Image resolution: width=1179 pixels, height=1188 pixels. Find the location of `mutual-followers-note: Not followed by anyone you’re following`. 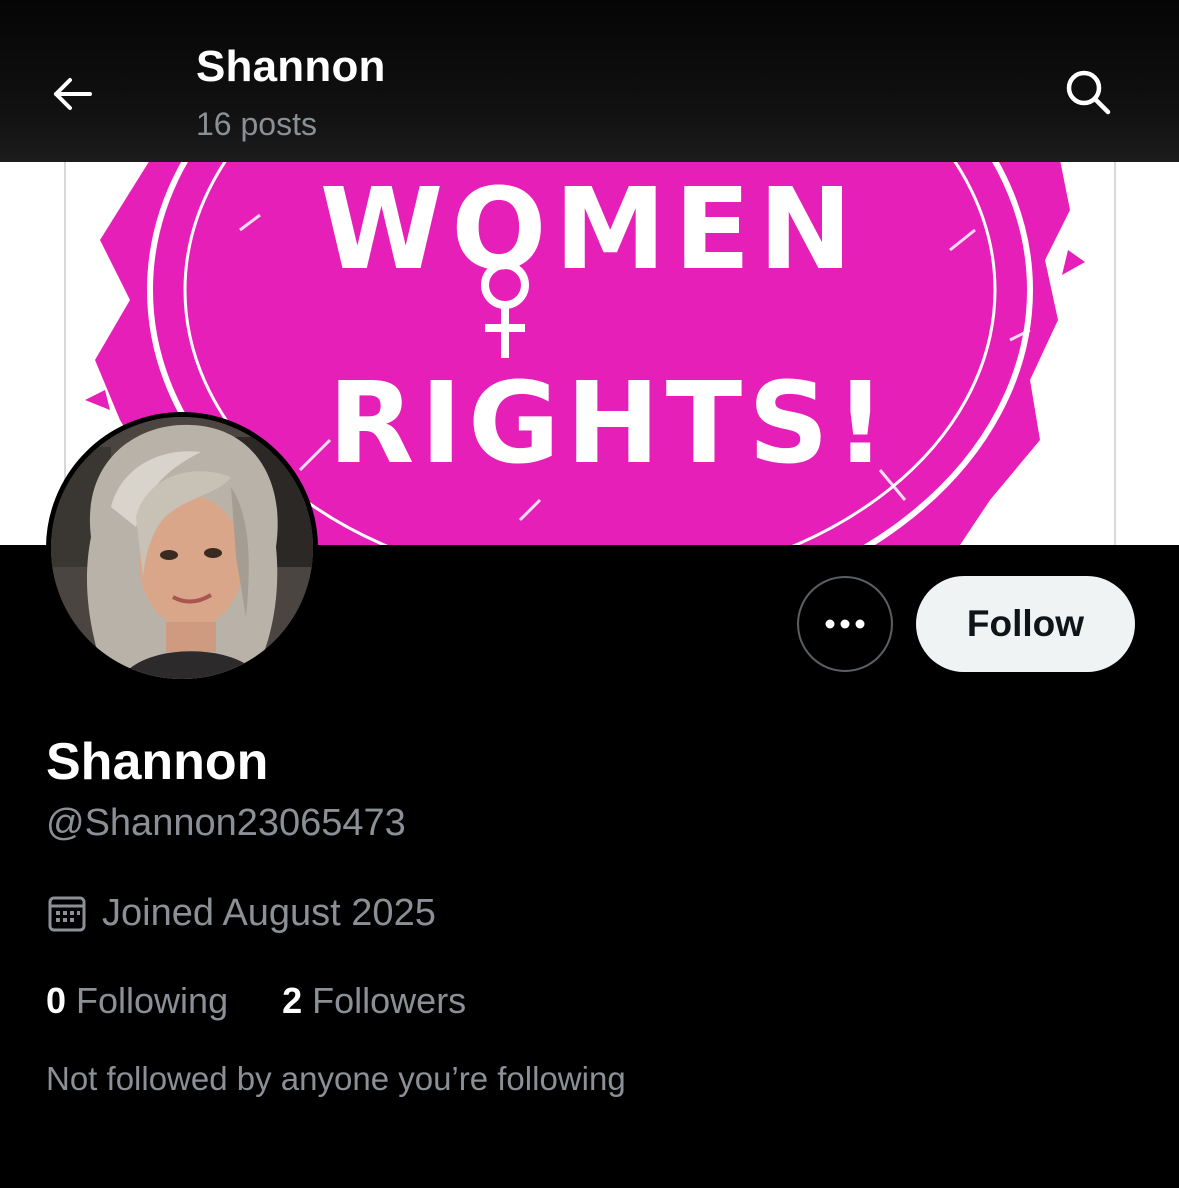

mutual-followers-note: Not followed by anyone you’re following is located at coordinates (336, 1078).